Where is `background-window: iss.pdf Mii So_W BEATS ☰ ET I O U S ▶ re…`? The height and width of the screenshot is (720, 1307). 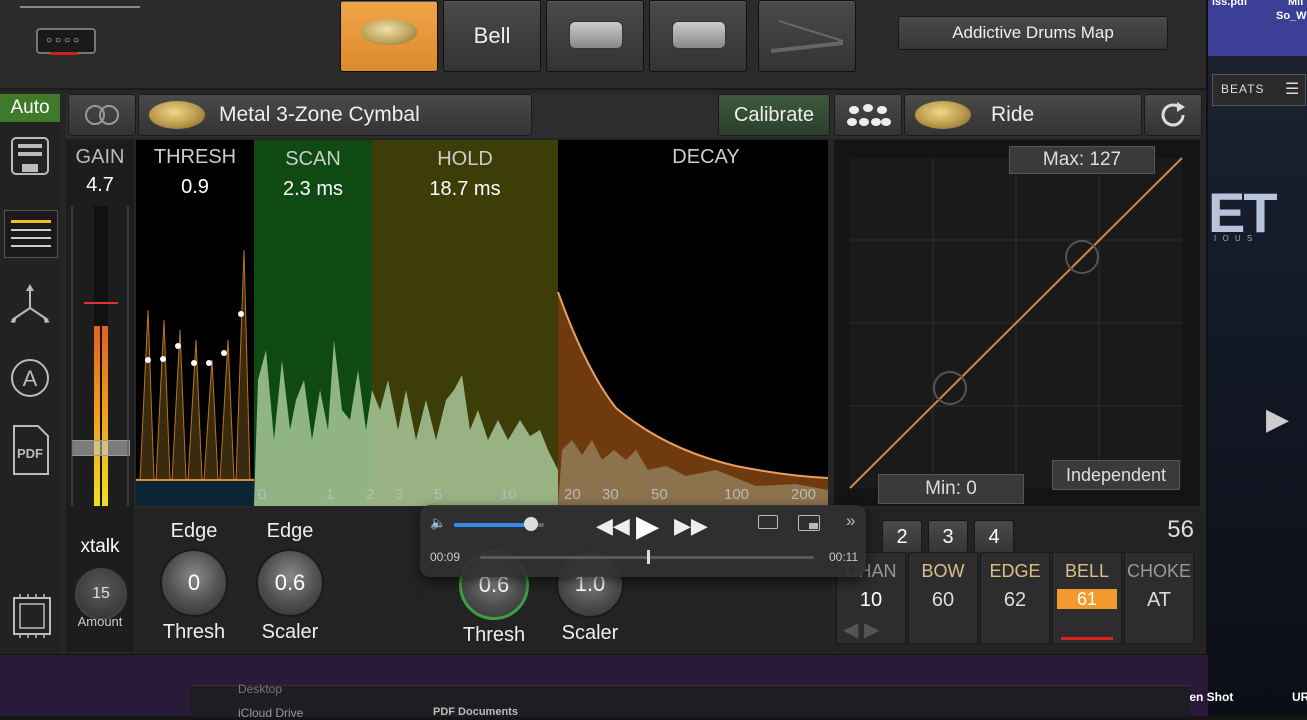 background-window: iss.pdf Mii So_W BEATS ☰ ET I O U S ▶ re… is located at coordinates (1242, 358).